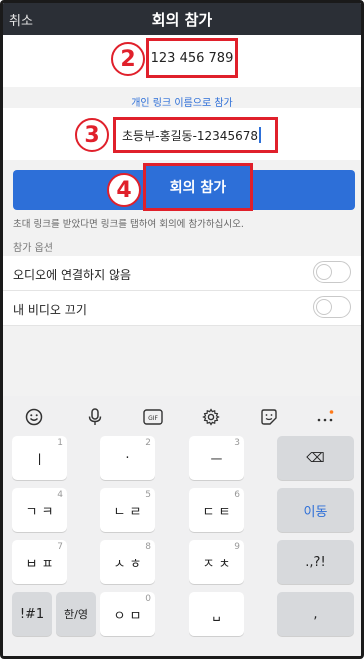  I want to click on key-label: 한/영, so click(76, 614).